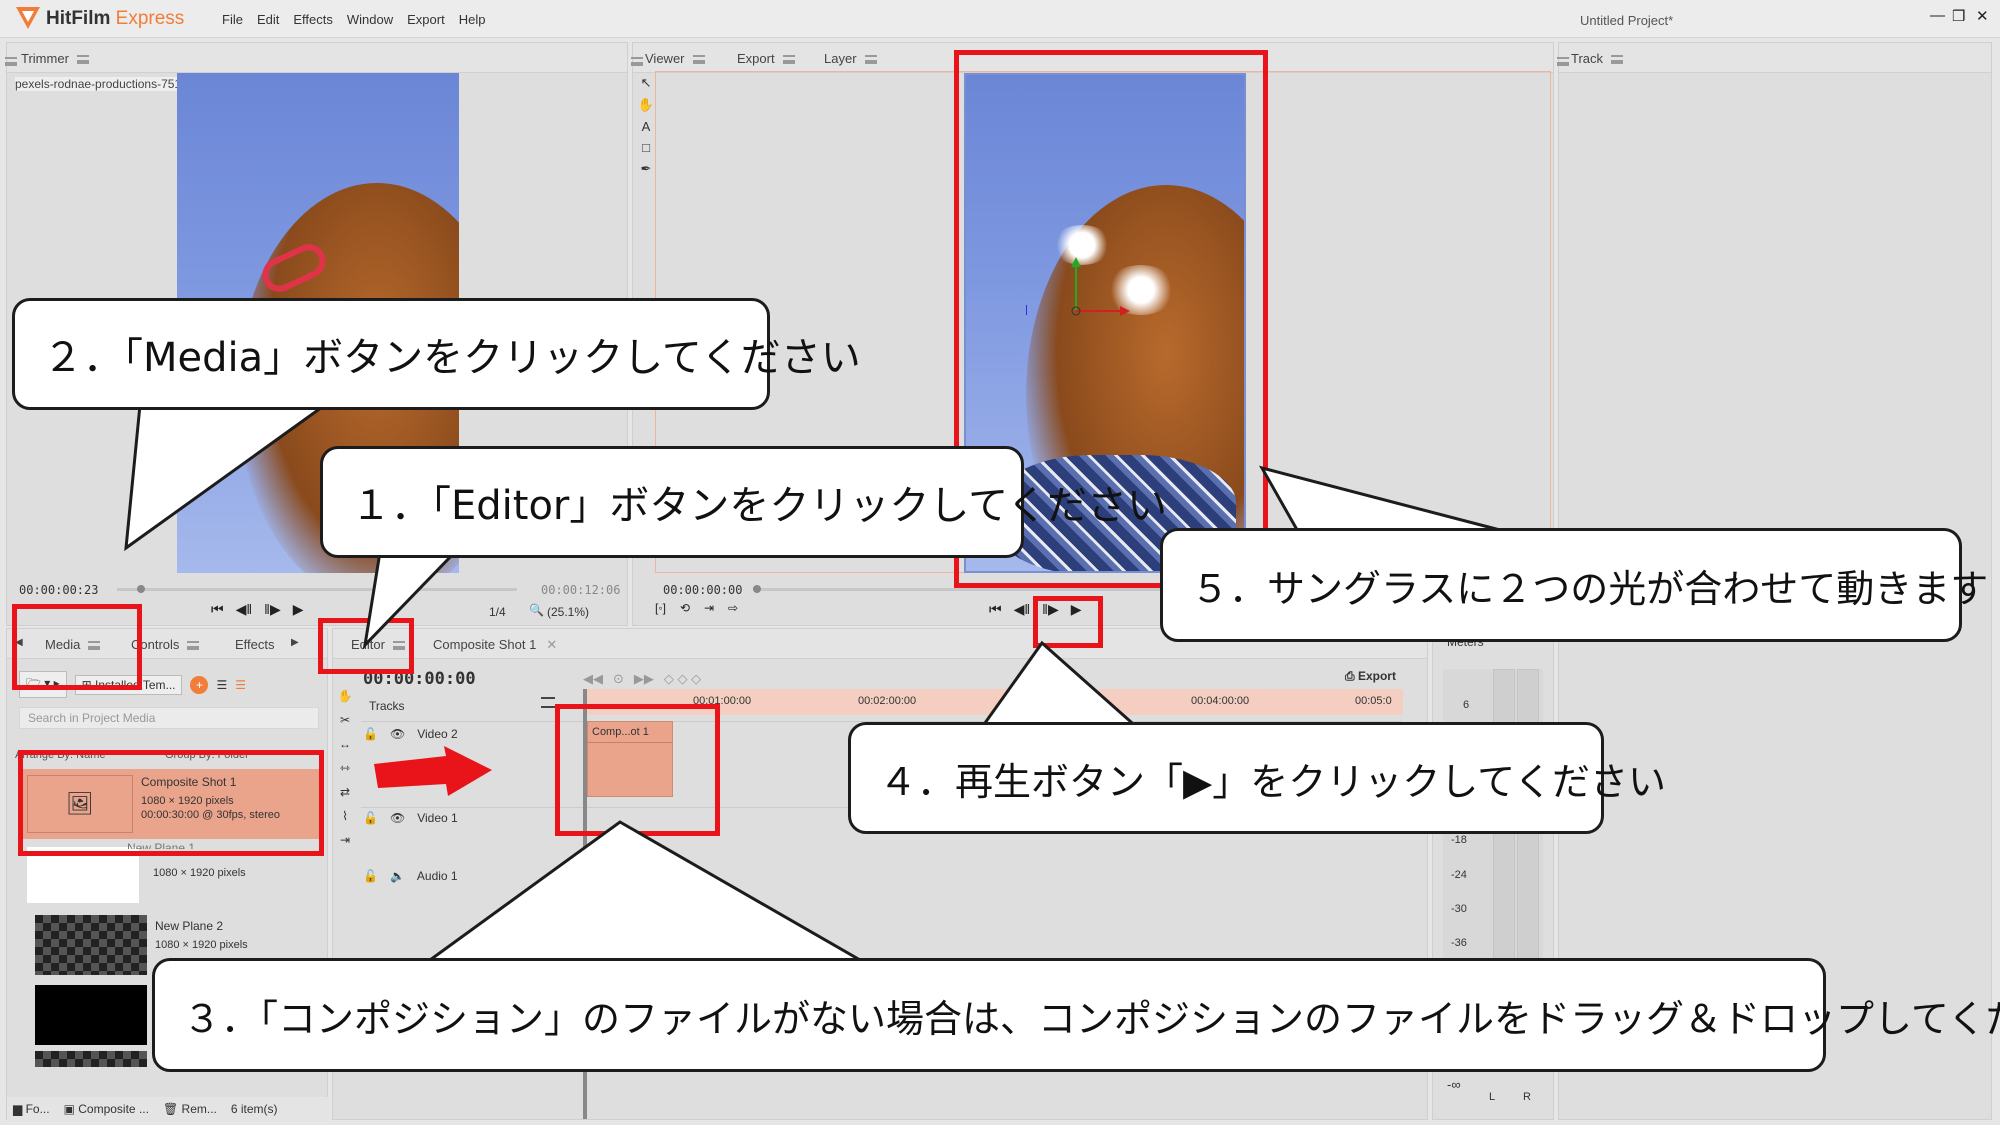 The image size is (2000, 1125). What do you see at coordinates (436, 354) in the screenshot?
I see `annotation-step2: ２．「Media」ボタンをクリックしてください` at bounding box center [436, 354].